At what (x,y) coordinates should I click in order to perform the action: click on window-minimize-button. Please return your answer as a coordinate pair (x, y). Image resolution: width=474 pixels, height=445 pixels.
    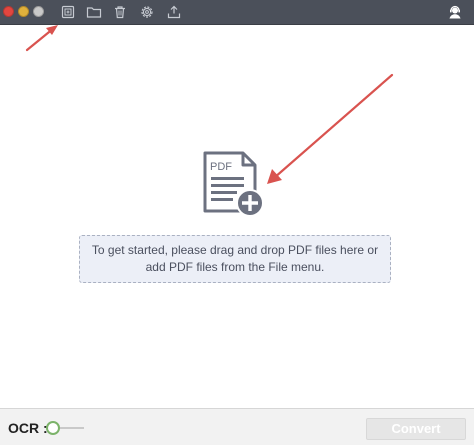
    Looking at the image, I should click on (23, 11).